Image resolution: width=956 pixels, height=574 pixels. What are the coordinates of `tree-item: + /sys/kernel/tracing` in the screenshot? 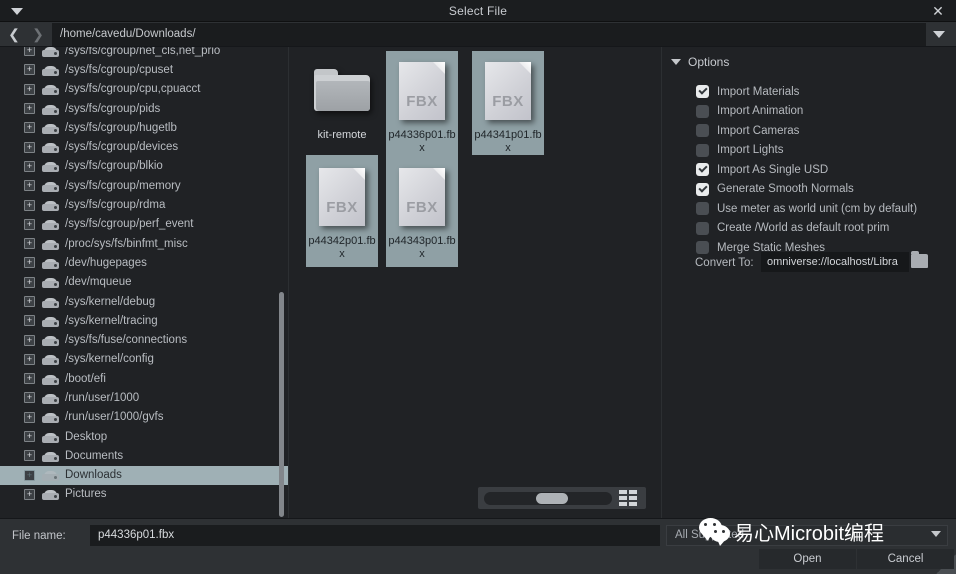 It's located at (144, 320).